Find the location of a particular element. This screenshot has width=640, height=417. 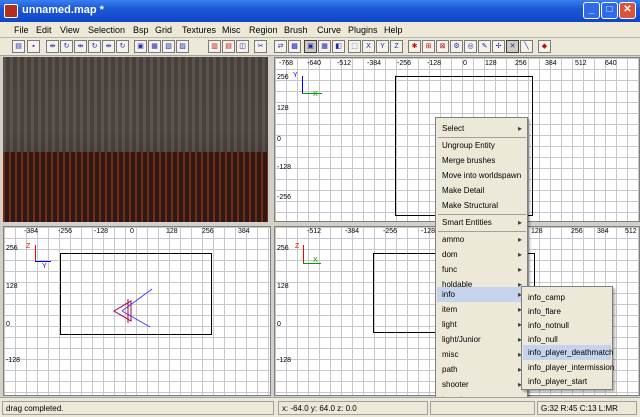

menu-item-label: path is located at coordinates (450, 369).